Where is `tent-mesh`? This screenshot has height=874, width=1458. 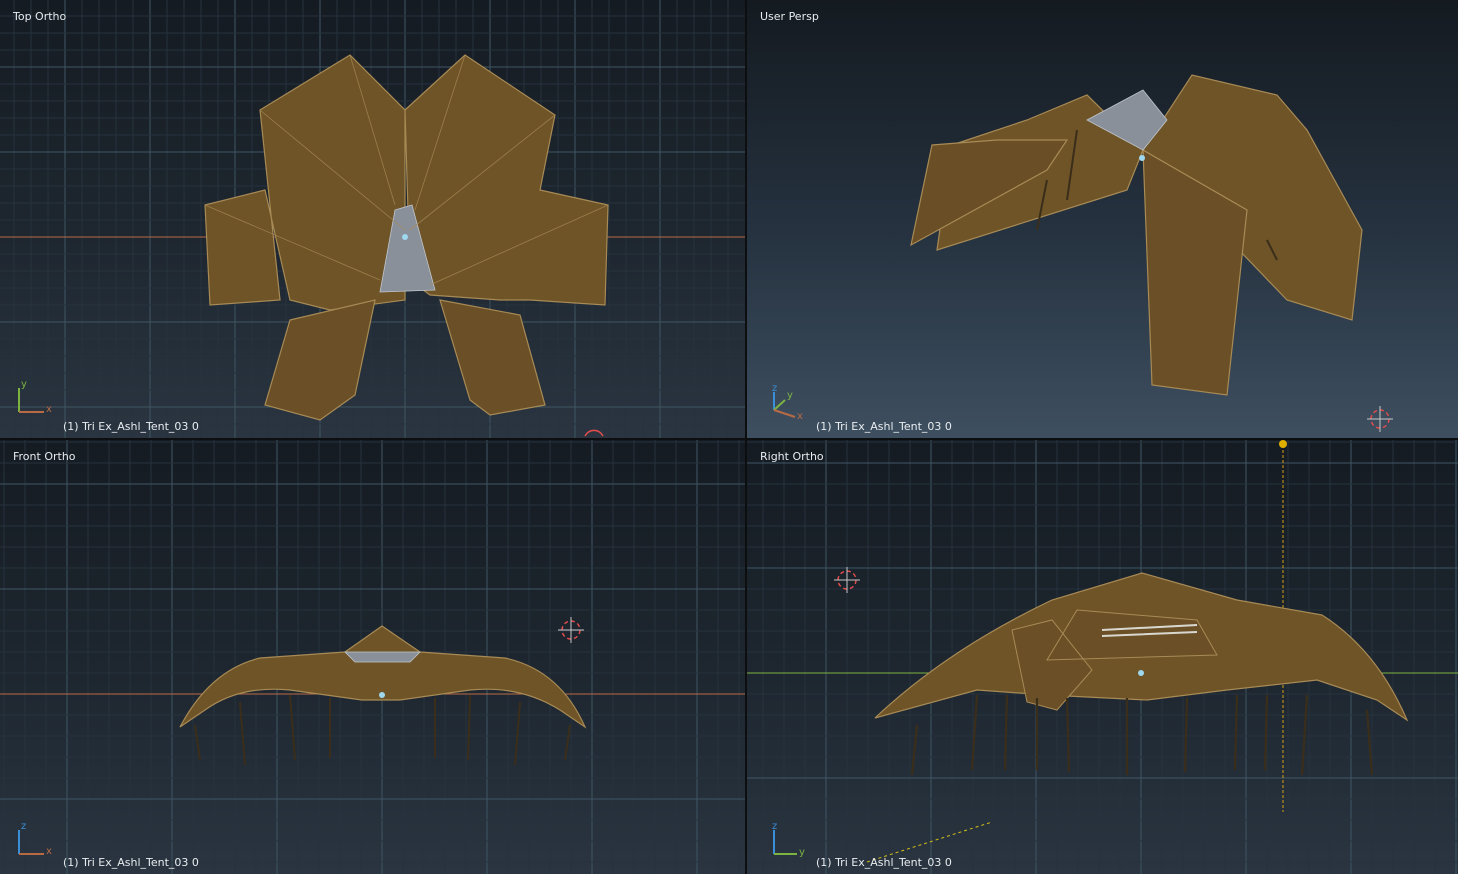
tent-mesh is located at coordinates (1136, 235).